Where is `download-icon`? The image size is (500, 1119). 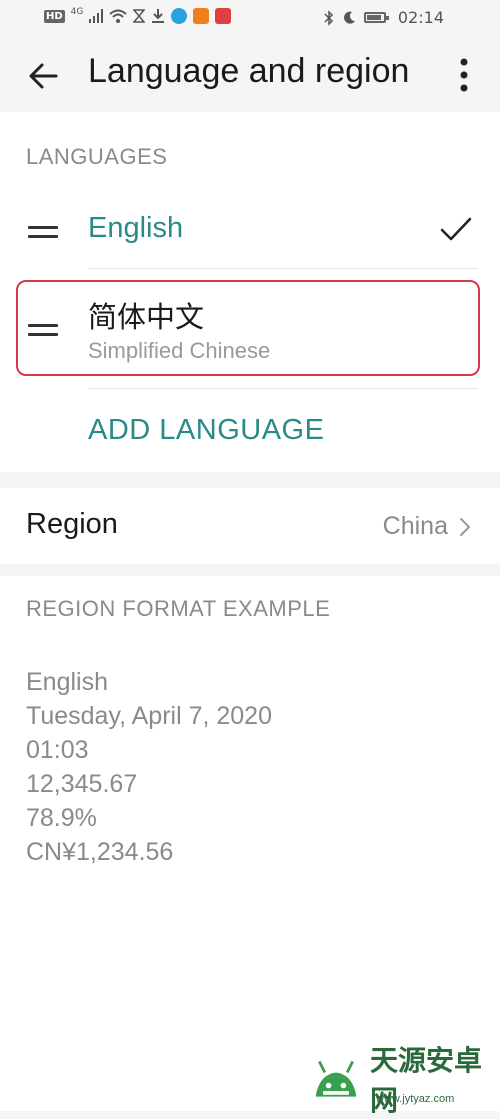
download-icon is located at coordinates (158, 16).